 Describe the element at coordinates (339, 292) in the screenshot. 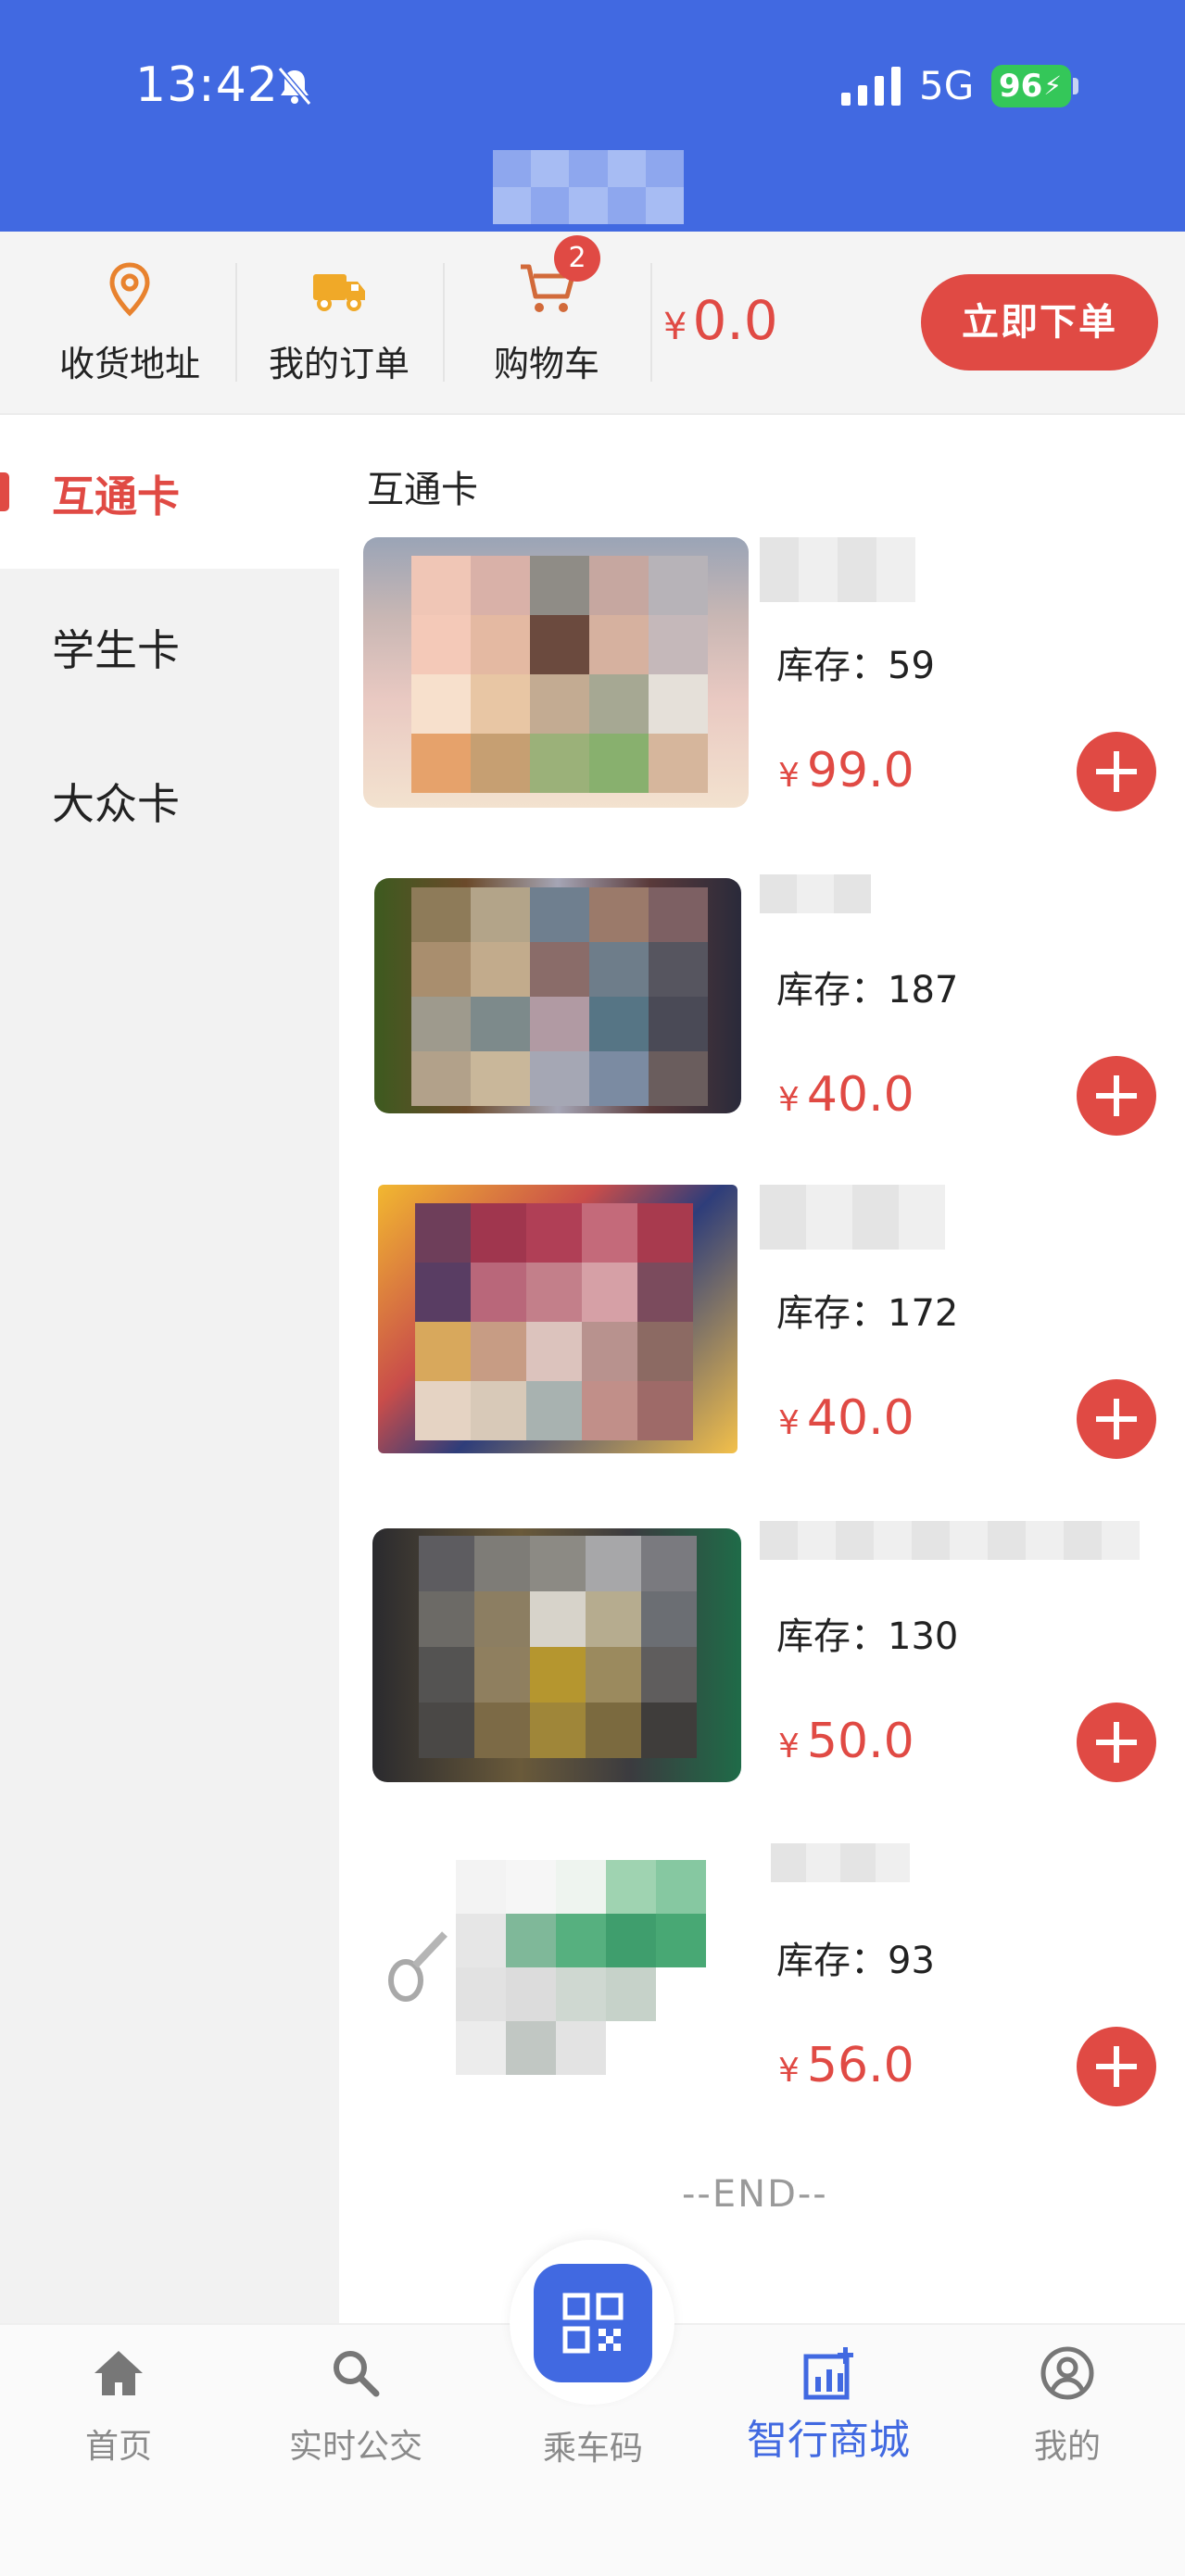

I see `truck-icon` at that location.